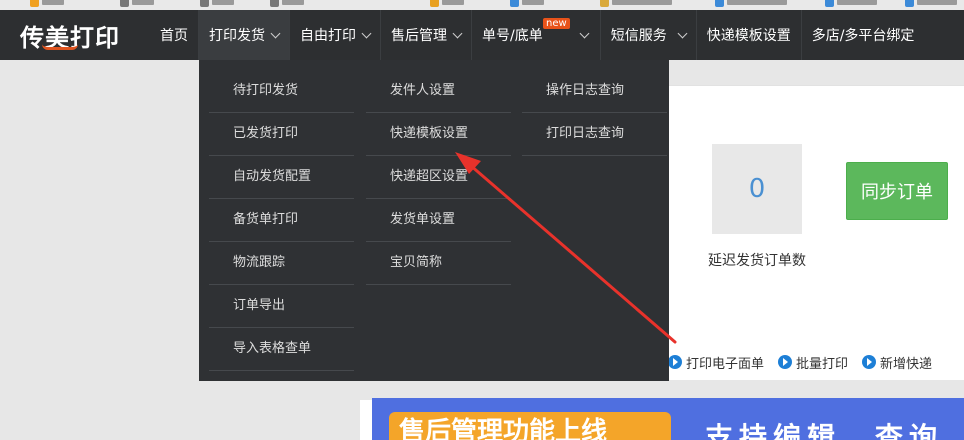 The image size is (964, 440). I want to click on quick-link-label: 批量打印, so click(822, 364).